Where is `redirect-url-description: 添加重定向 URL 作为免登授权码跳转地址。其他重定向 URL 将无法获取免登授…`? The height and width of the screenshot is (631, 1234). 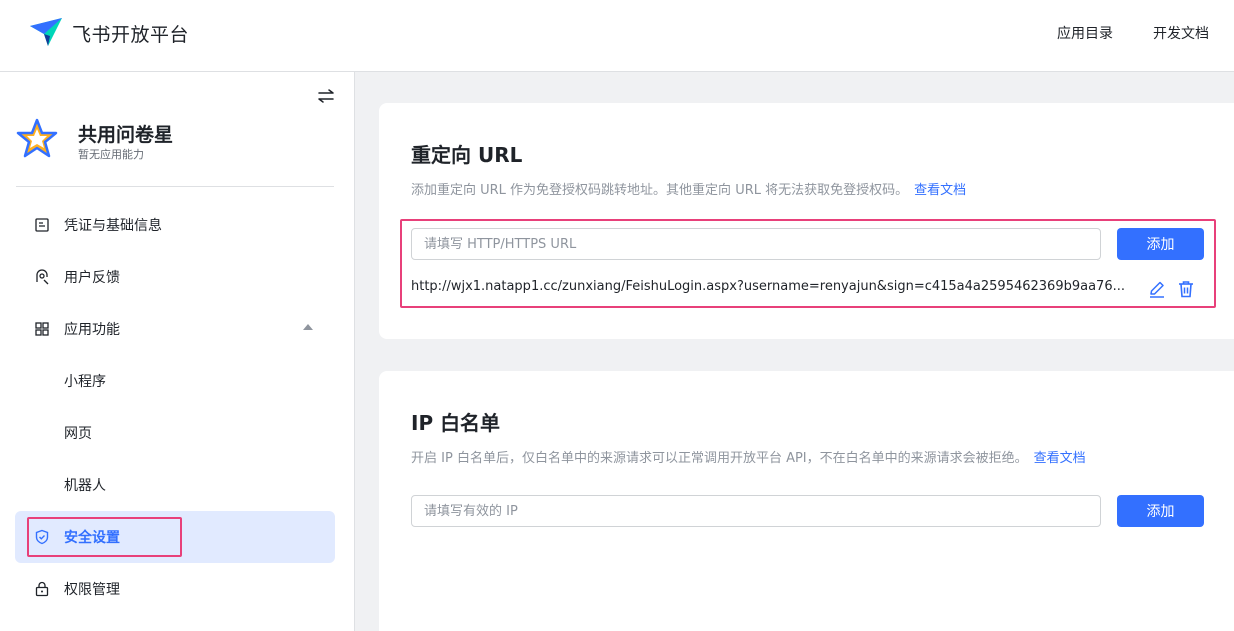 redirect-url-description: 添加重定向 URL 作为免登授权码跳转地址。其他重定向 URL 将无法获取免登授… is located at coordinates (688, 188).